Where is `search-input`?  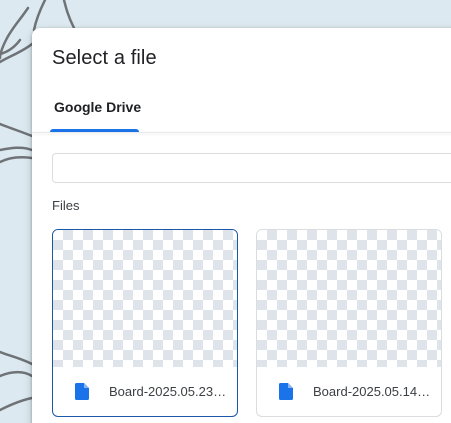
search-input is located at coordinates (251, 168).